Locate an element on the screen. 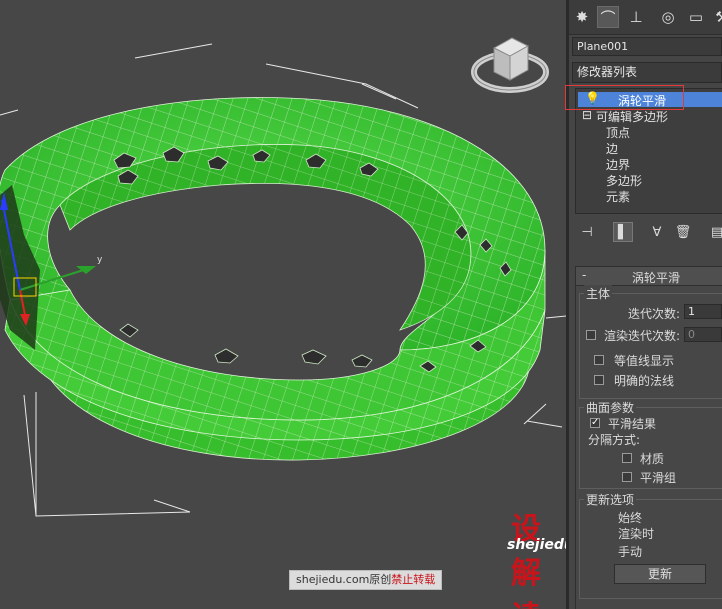  rollout-header: - 涡轮平滑 is located at coordinates (649, 276).